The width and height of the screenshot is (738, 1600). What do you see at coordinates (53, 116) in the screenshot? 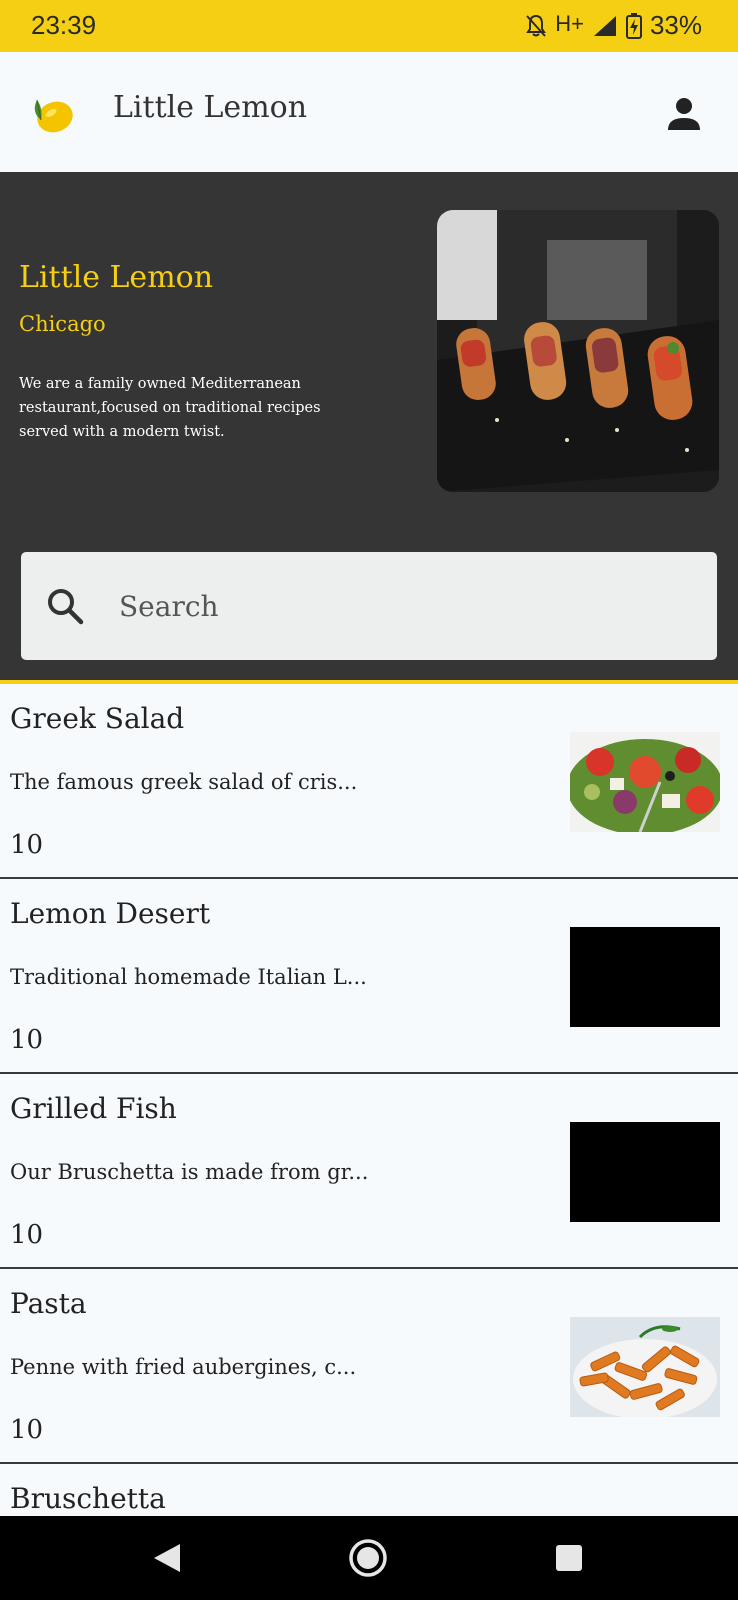
I see `lemon-icon` at bounding box center [53, 116].